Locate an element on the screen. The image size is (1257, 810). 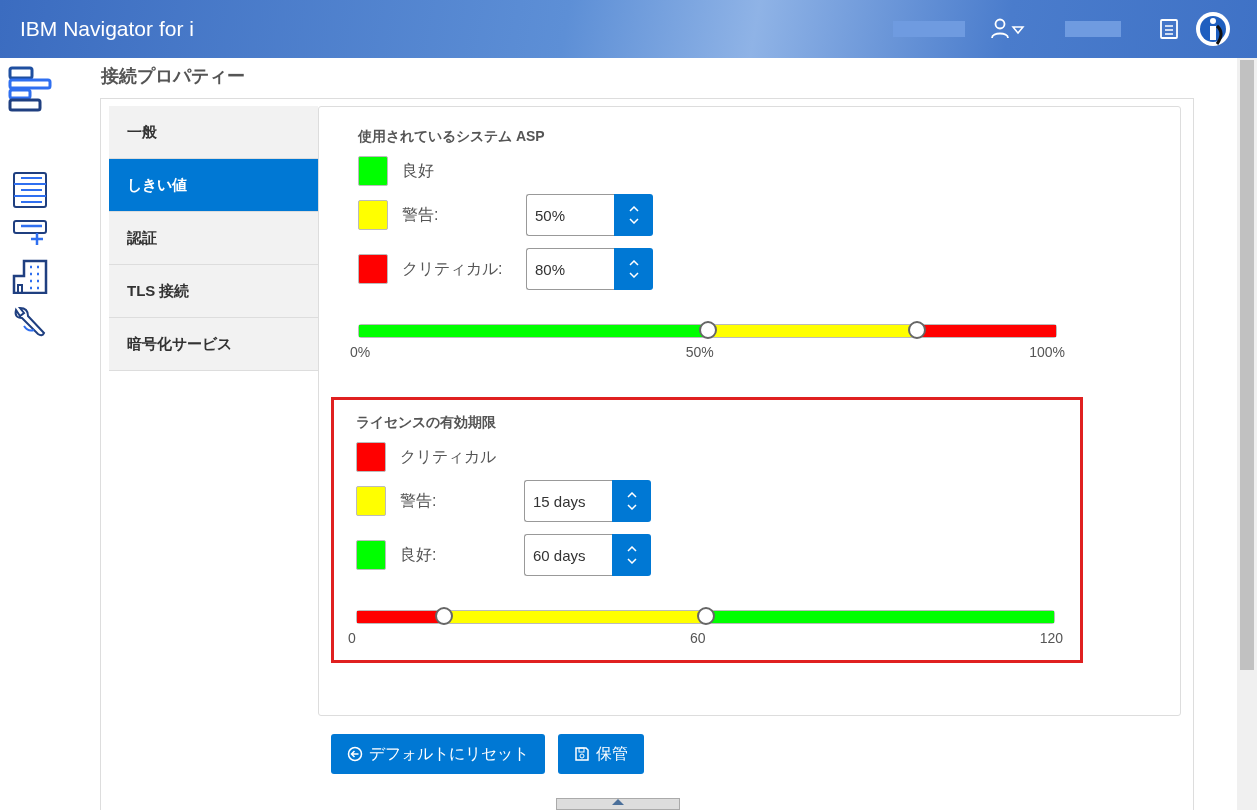
panel-toggle-button is located at coordinates (618, 804).